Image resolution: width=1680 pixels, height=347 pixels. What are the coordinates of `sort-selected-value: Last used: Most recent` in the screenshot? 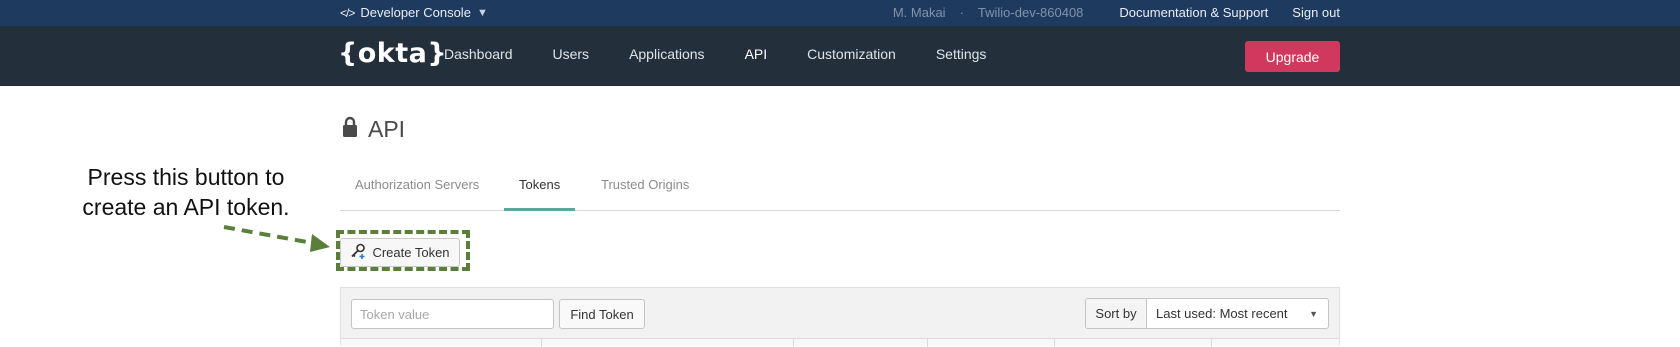 It's located at (1222, 313).